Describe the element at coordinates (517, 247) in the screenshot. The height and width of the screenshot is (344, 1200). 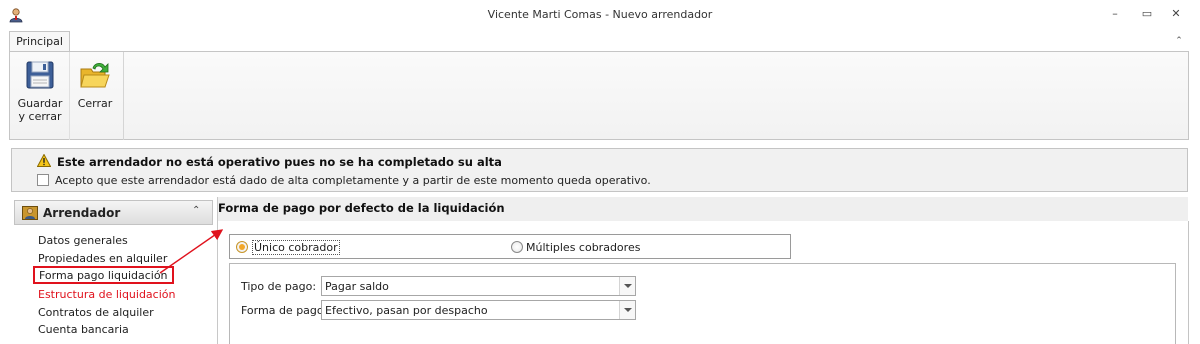
I see `multiple-collectors-radio` at that location.